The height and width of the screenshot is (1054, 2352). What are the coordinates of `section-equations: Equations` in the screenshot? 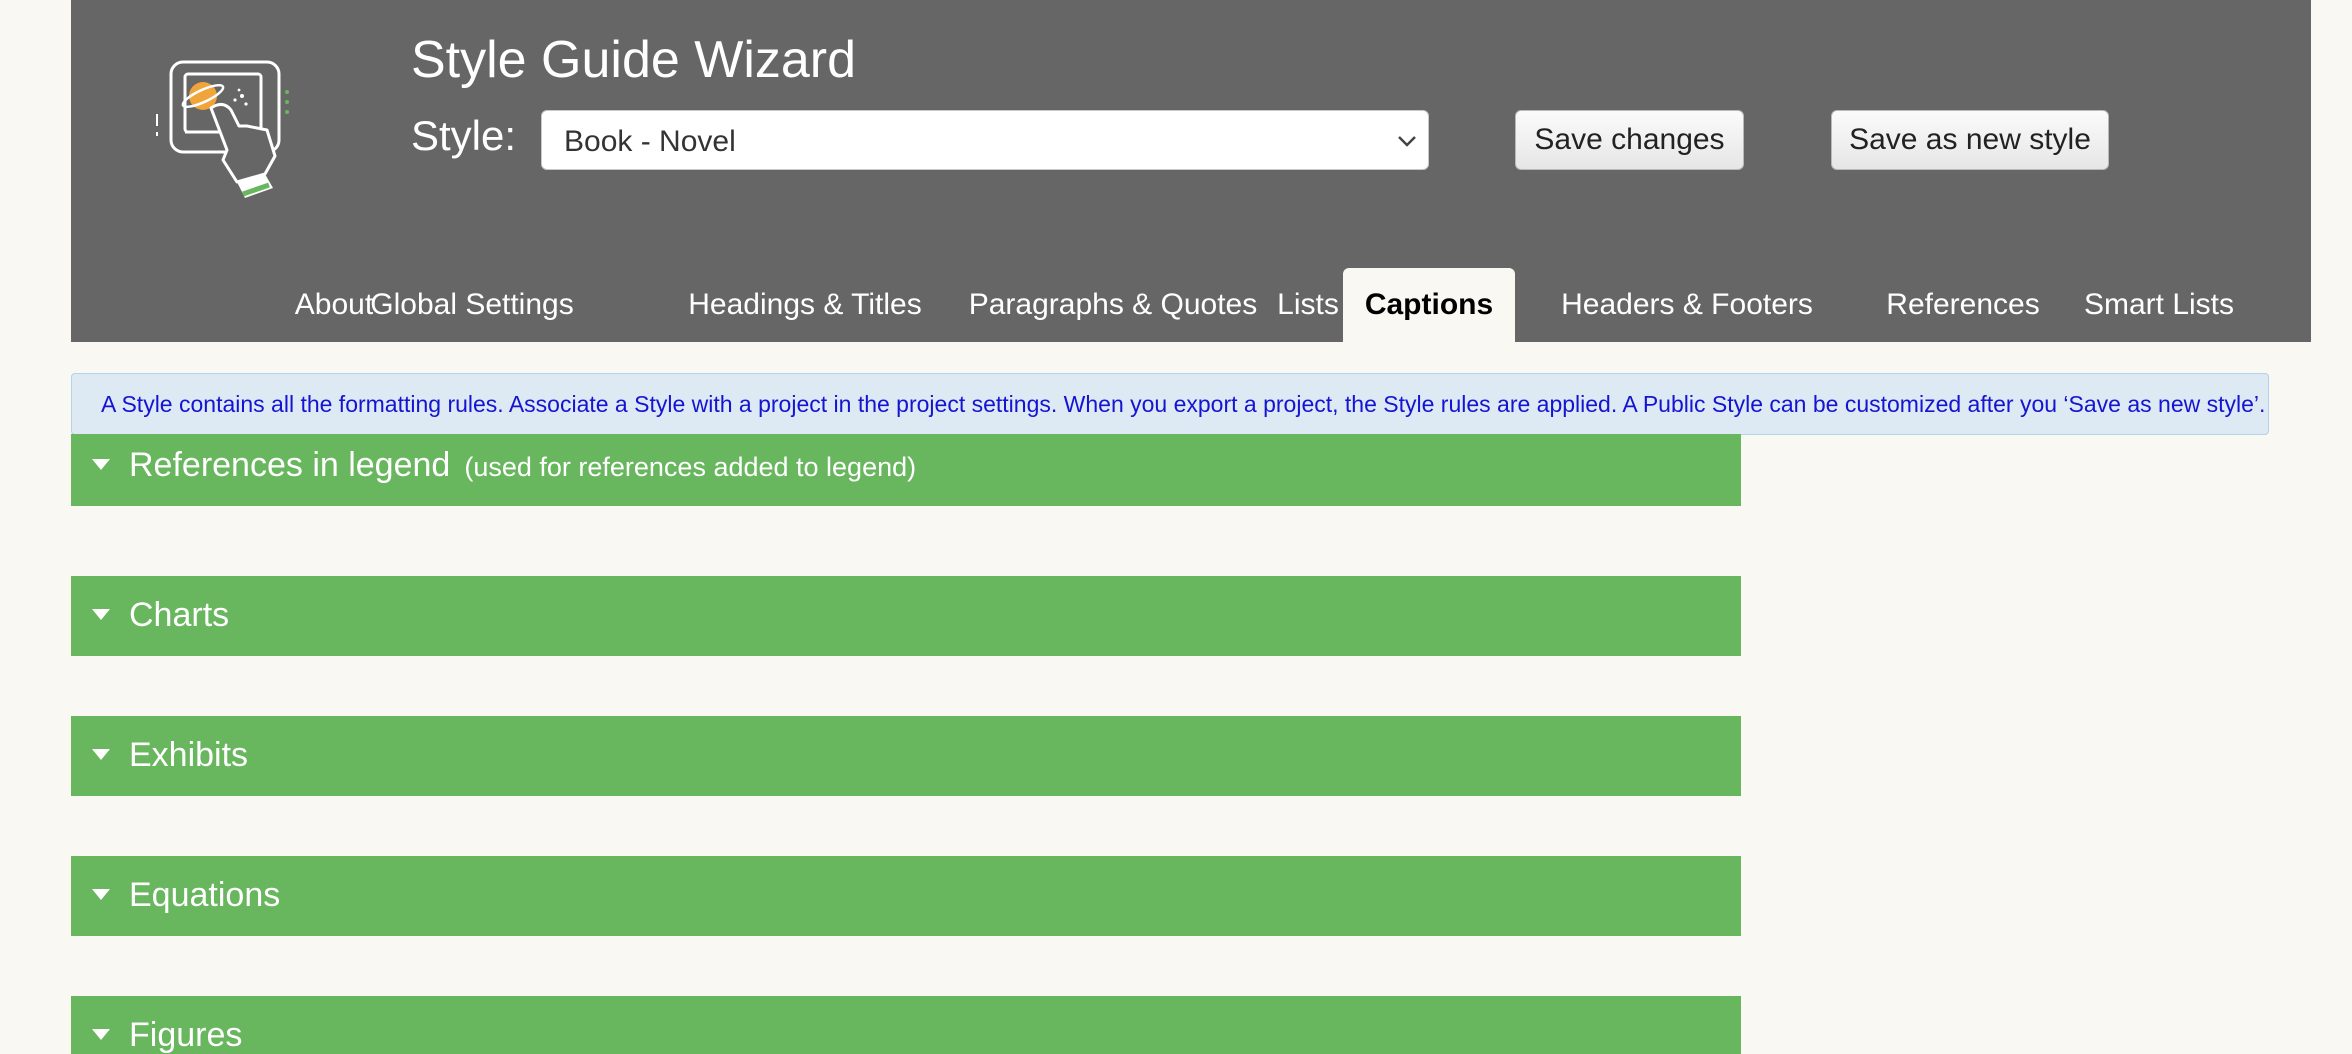 It's located at (906, 896).